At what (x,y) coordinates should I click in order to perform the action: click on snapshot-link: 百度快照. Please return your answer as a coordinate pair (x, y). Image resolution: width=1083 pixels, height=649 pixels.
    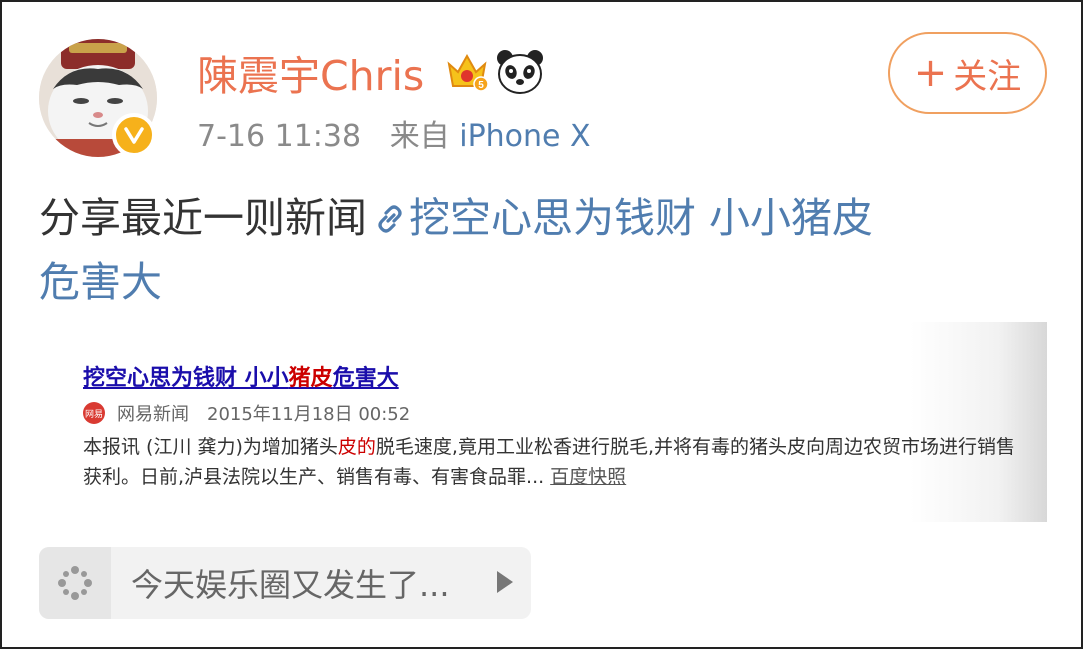
    Looking at the image, I should click on (588, 477).